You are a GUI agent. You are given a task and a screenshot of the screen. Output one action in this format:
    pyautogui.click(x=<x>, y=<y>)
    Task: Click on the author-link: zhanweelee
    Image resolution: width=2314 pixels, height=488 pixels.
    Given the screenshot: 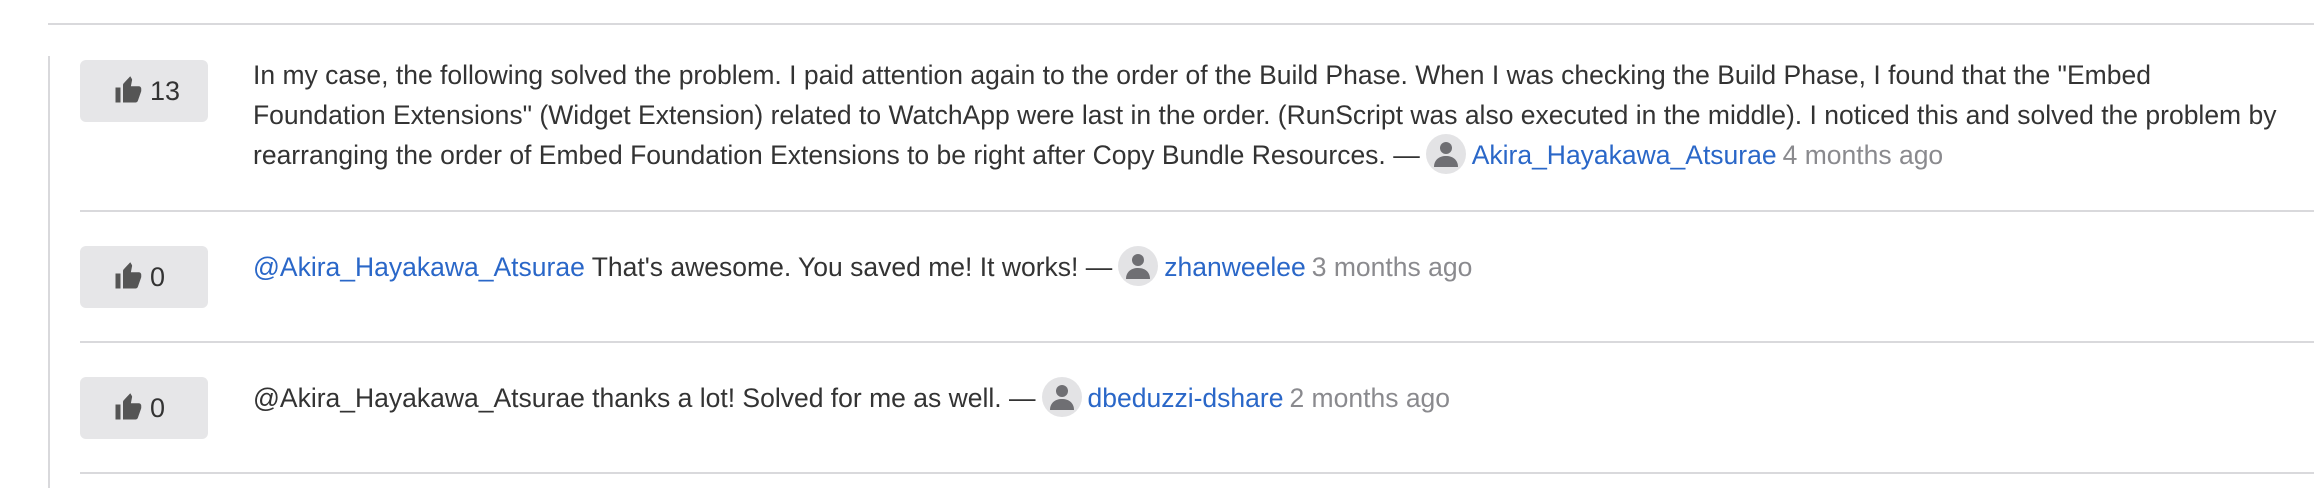 What is the action you would take?
    pyautogui.click(x=1234, y=267)
    